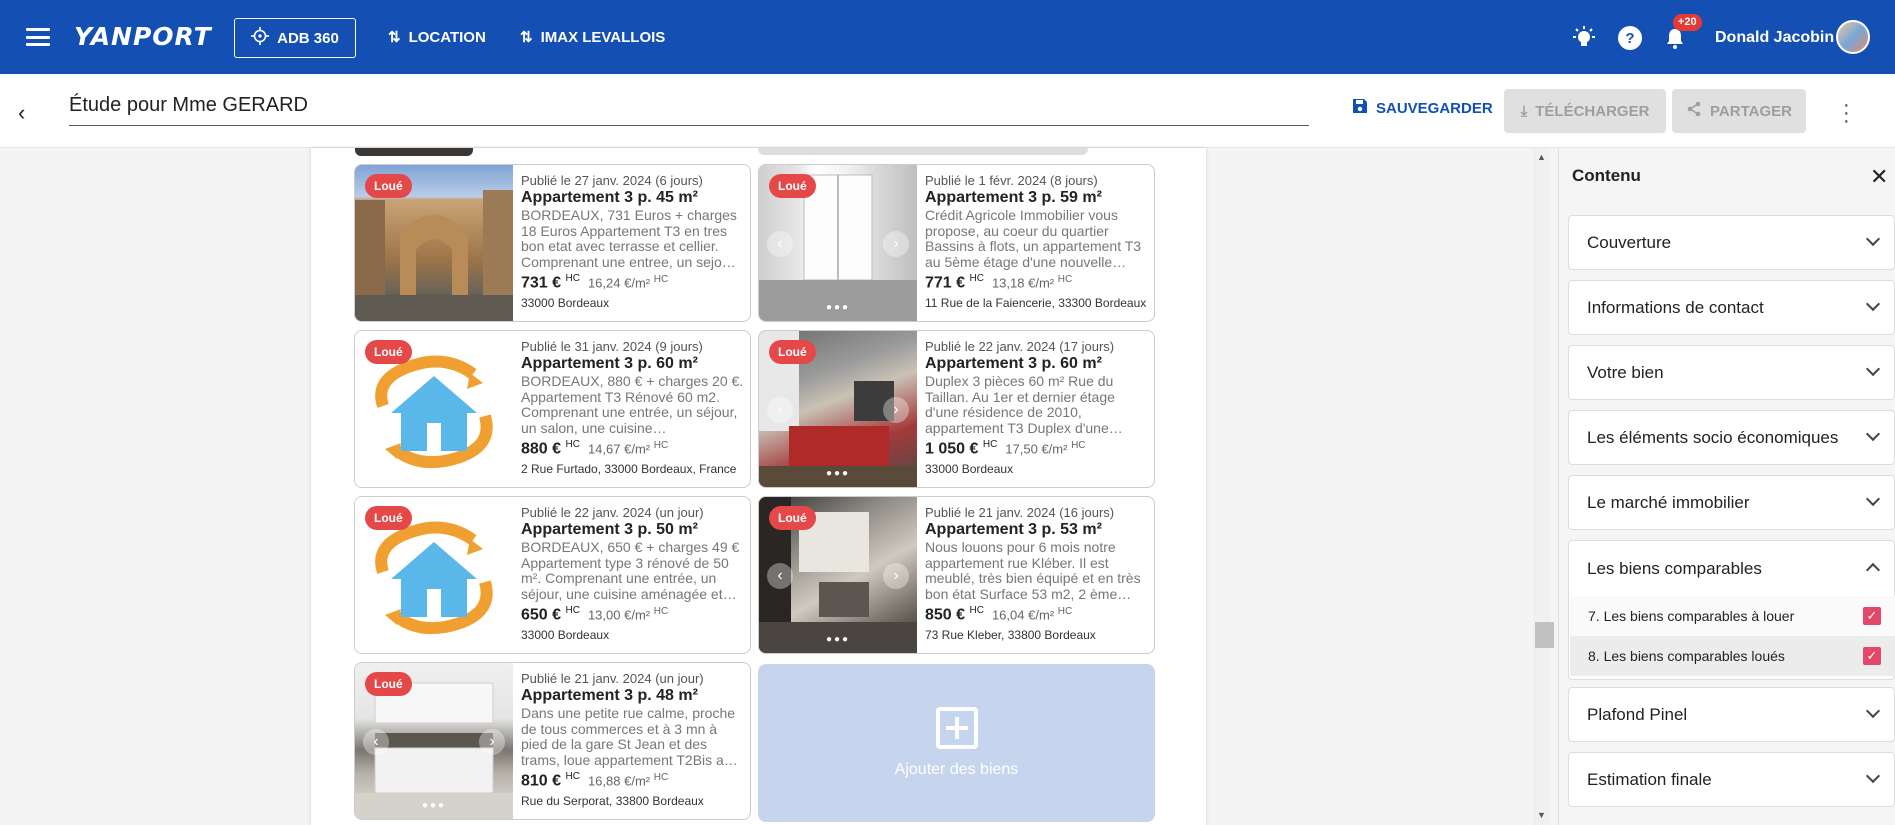  What do you see at coordinates (1731, 242) in the screenshot?
I see `section-couverture: Couverture` at bounding box center [1731, 242].